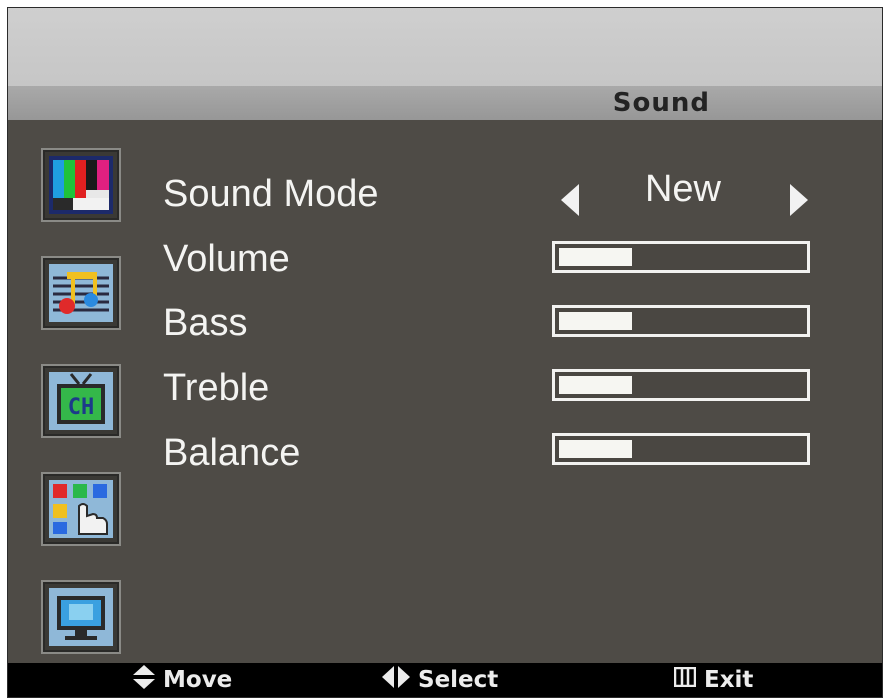 The image size is (890, 698). What do you see at coordinates (226, 259) in the screenshot?
I see `volume-label: Volume` at bounding box center [226, 259].